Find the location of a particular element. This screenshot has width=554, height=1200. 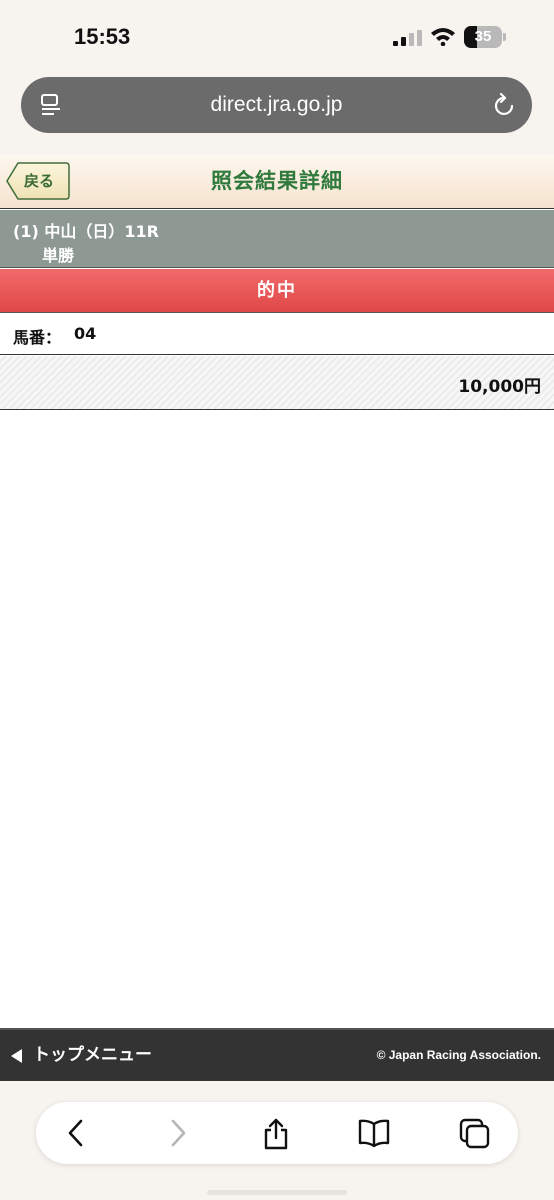

tabs-icon is located at coordinates (474, 1133).